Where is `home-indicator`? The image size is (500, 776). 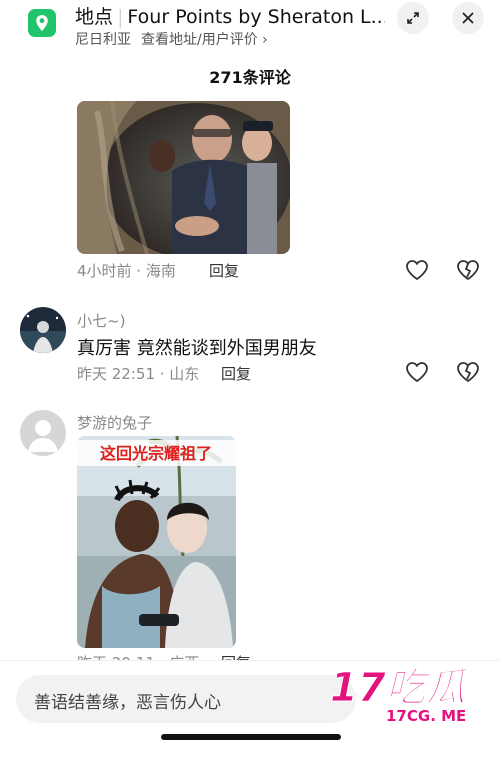 home-indicator is located at coordinates (251, 737).